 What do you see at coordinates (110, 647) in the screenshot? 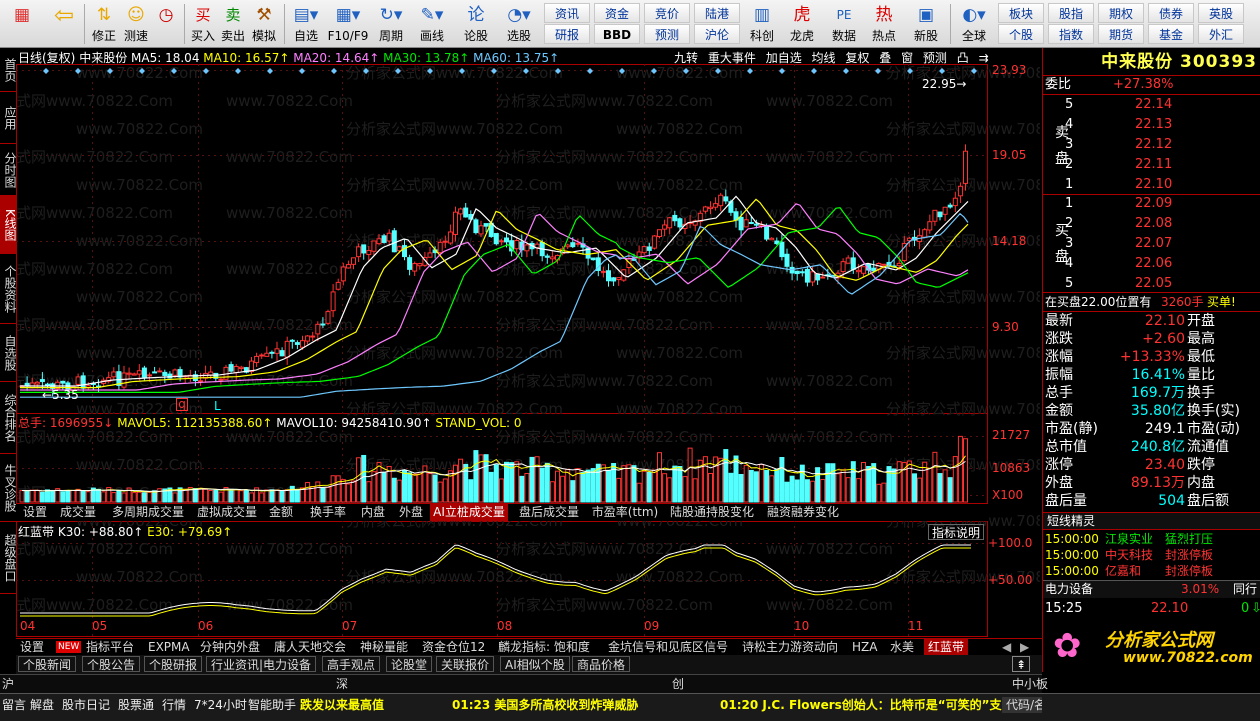
I see `ind-tab-platform: 指标平台` at bounding box center [110, 647].